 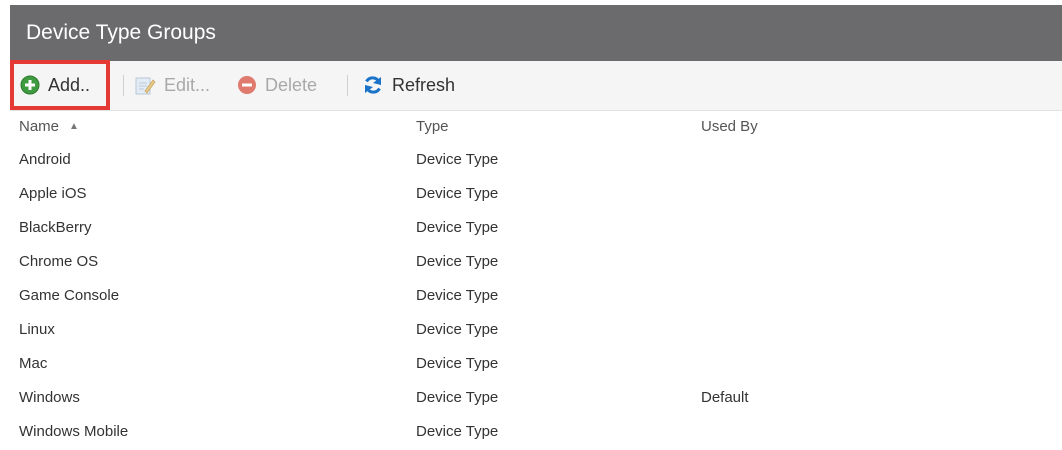 What do you see at coordinates (30, 85) in the screenshot?
I see `add-circle-icon` at bounding box center [30, 85].